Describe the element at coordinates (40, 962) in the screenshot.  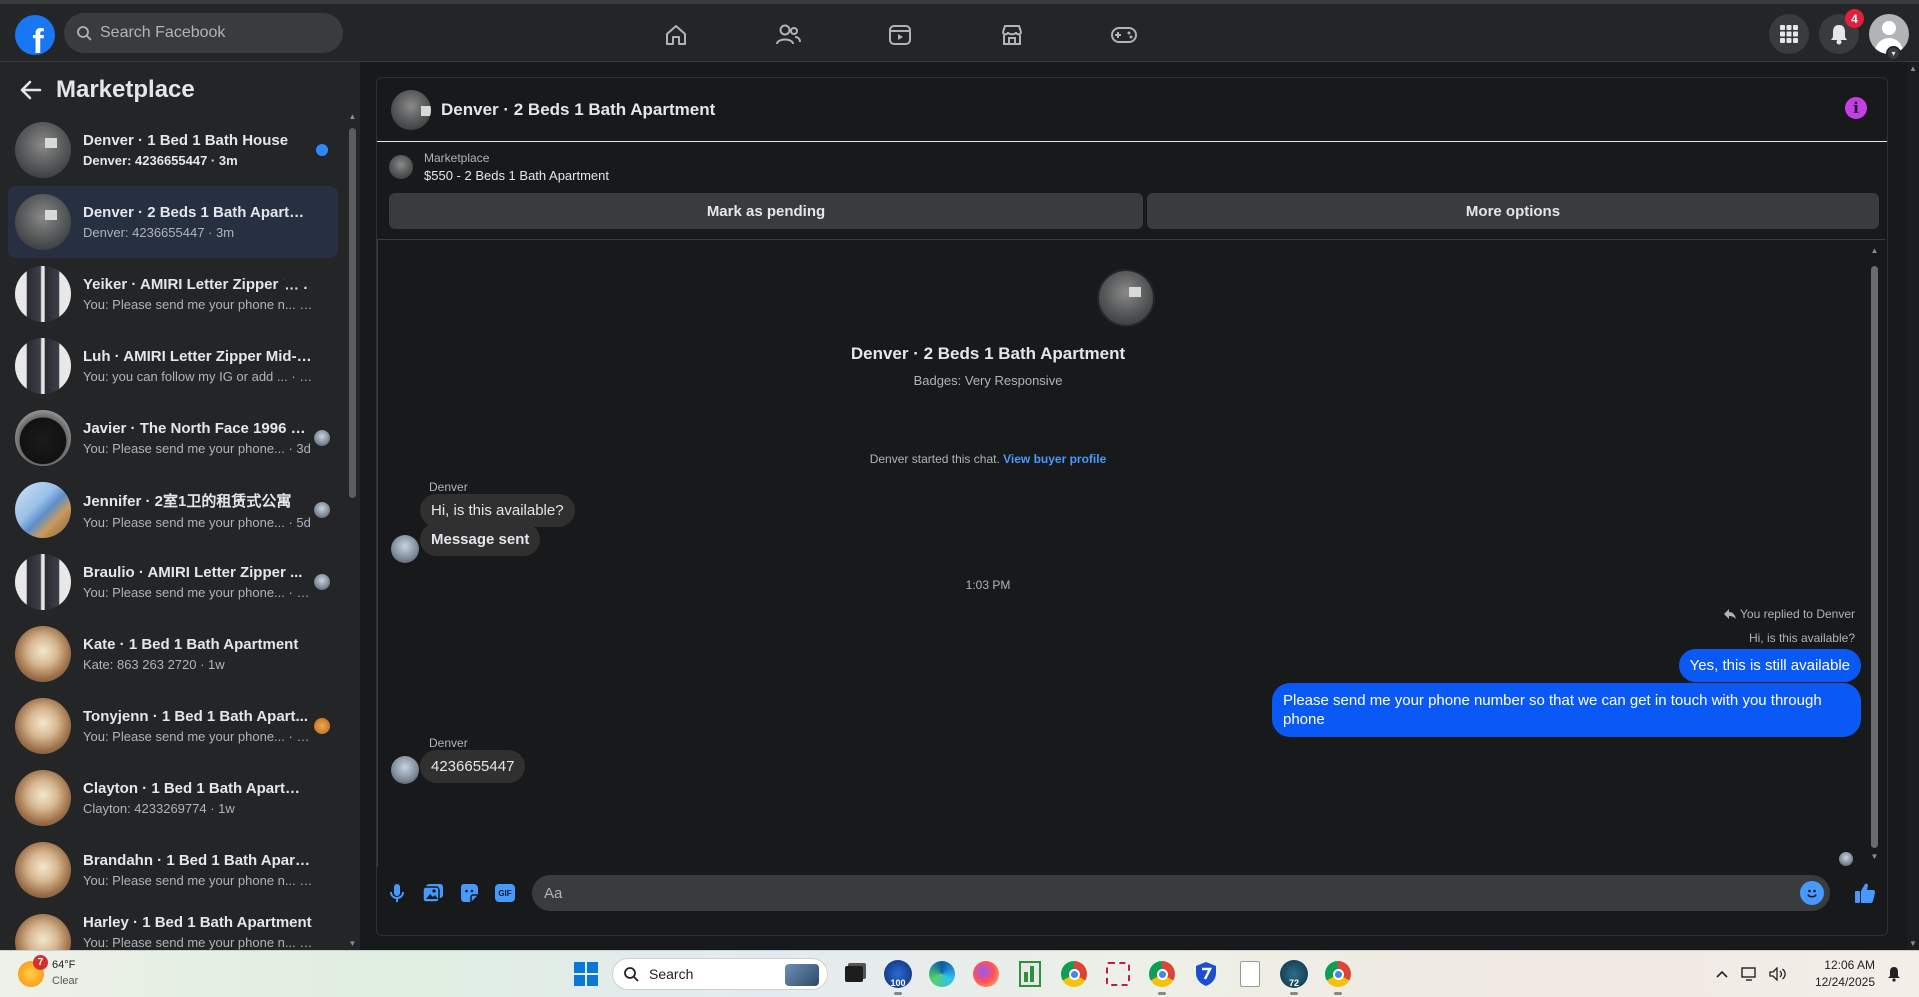
I see `weather-badge: 7` at that location.